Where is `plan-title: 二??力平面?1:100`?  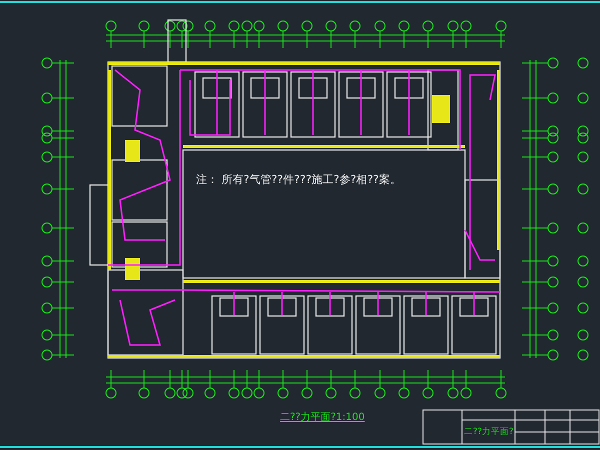
plan-title: 二??力平面?1:100 is located at coordinates (322, 417).